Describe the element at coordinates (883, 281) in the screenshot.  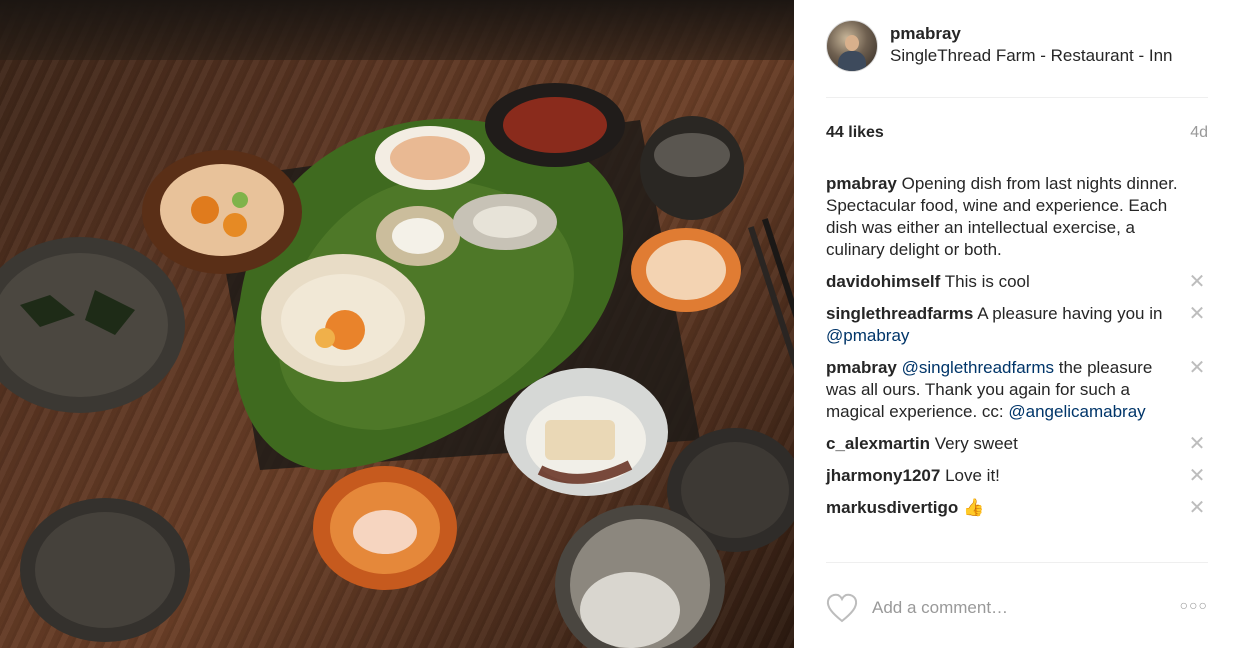
I see `comment-username: davidohimself` at that location.